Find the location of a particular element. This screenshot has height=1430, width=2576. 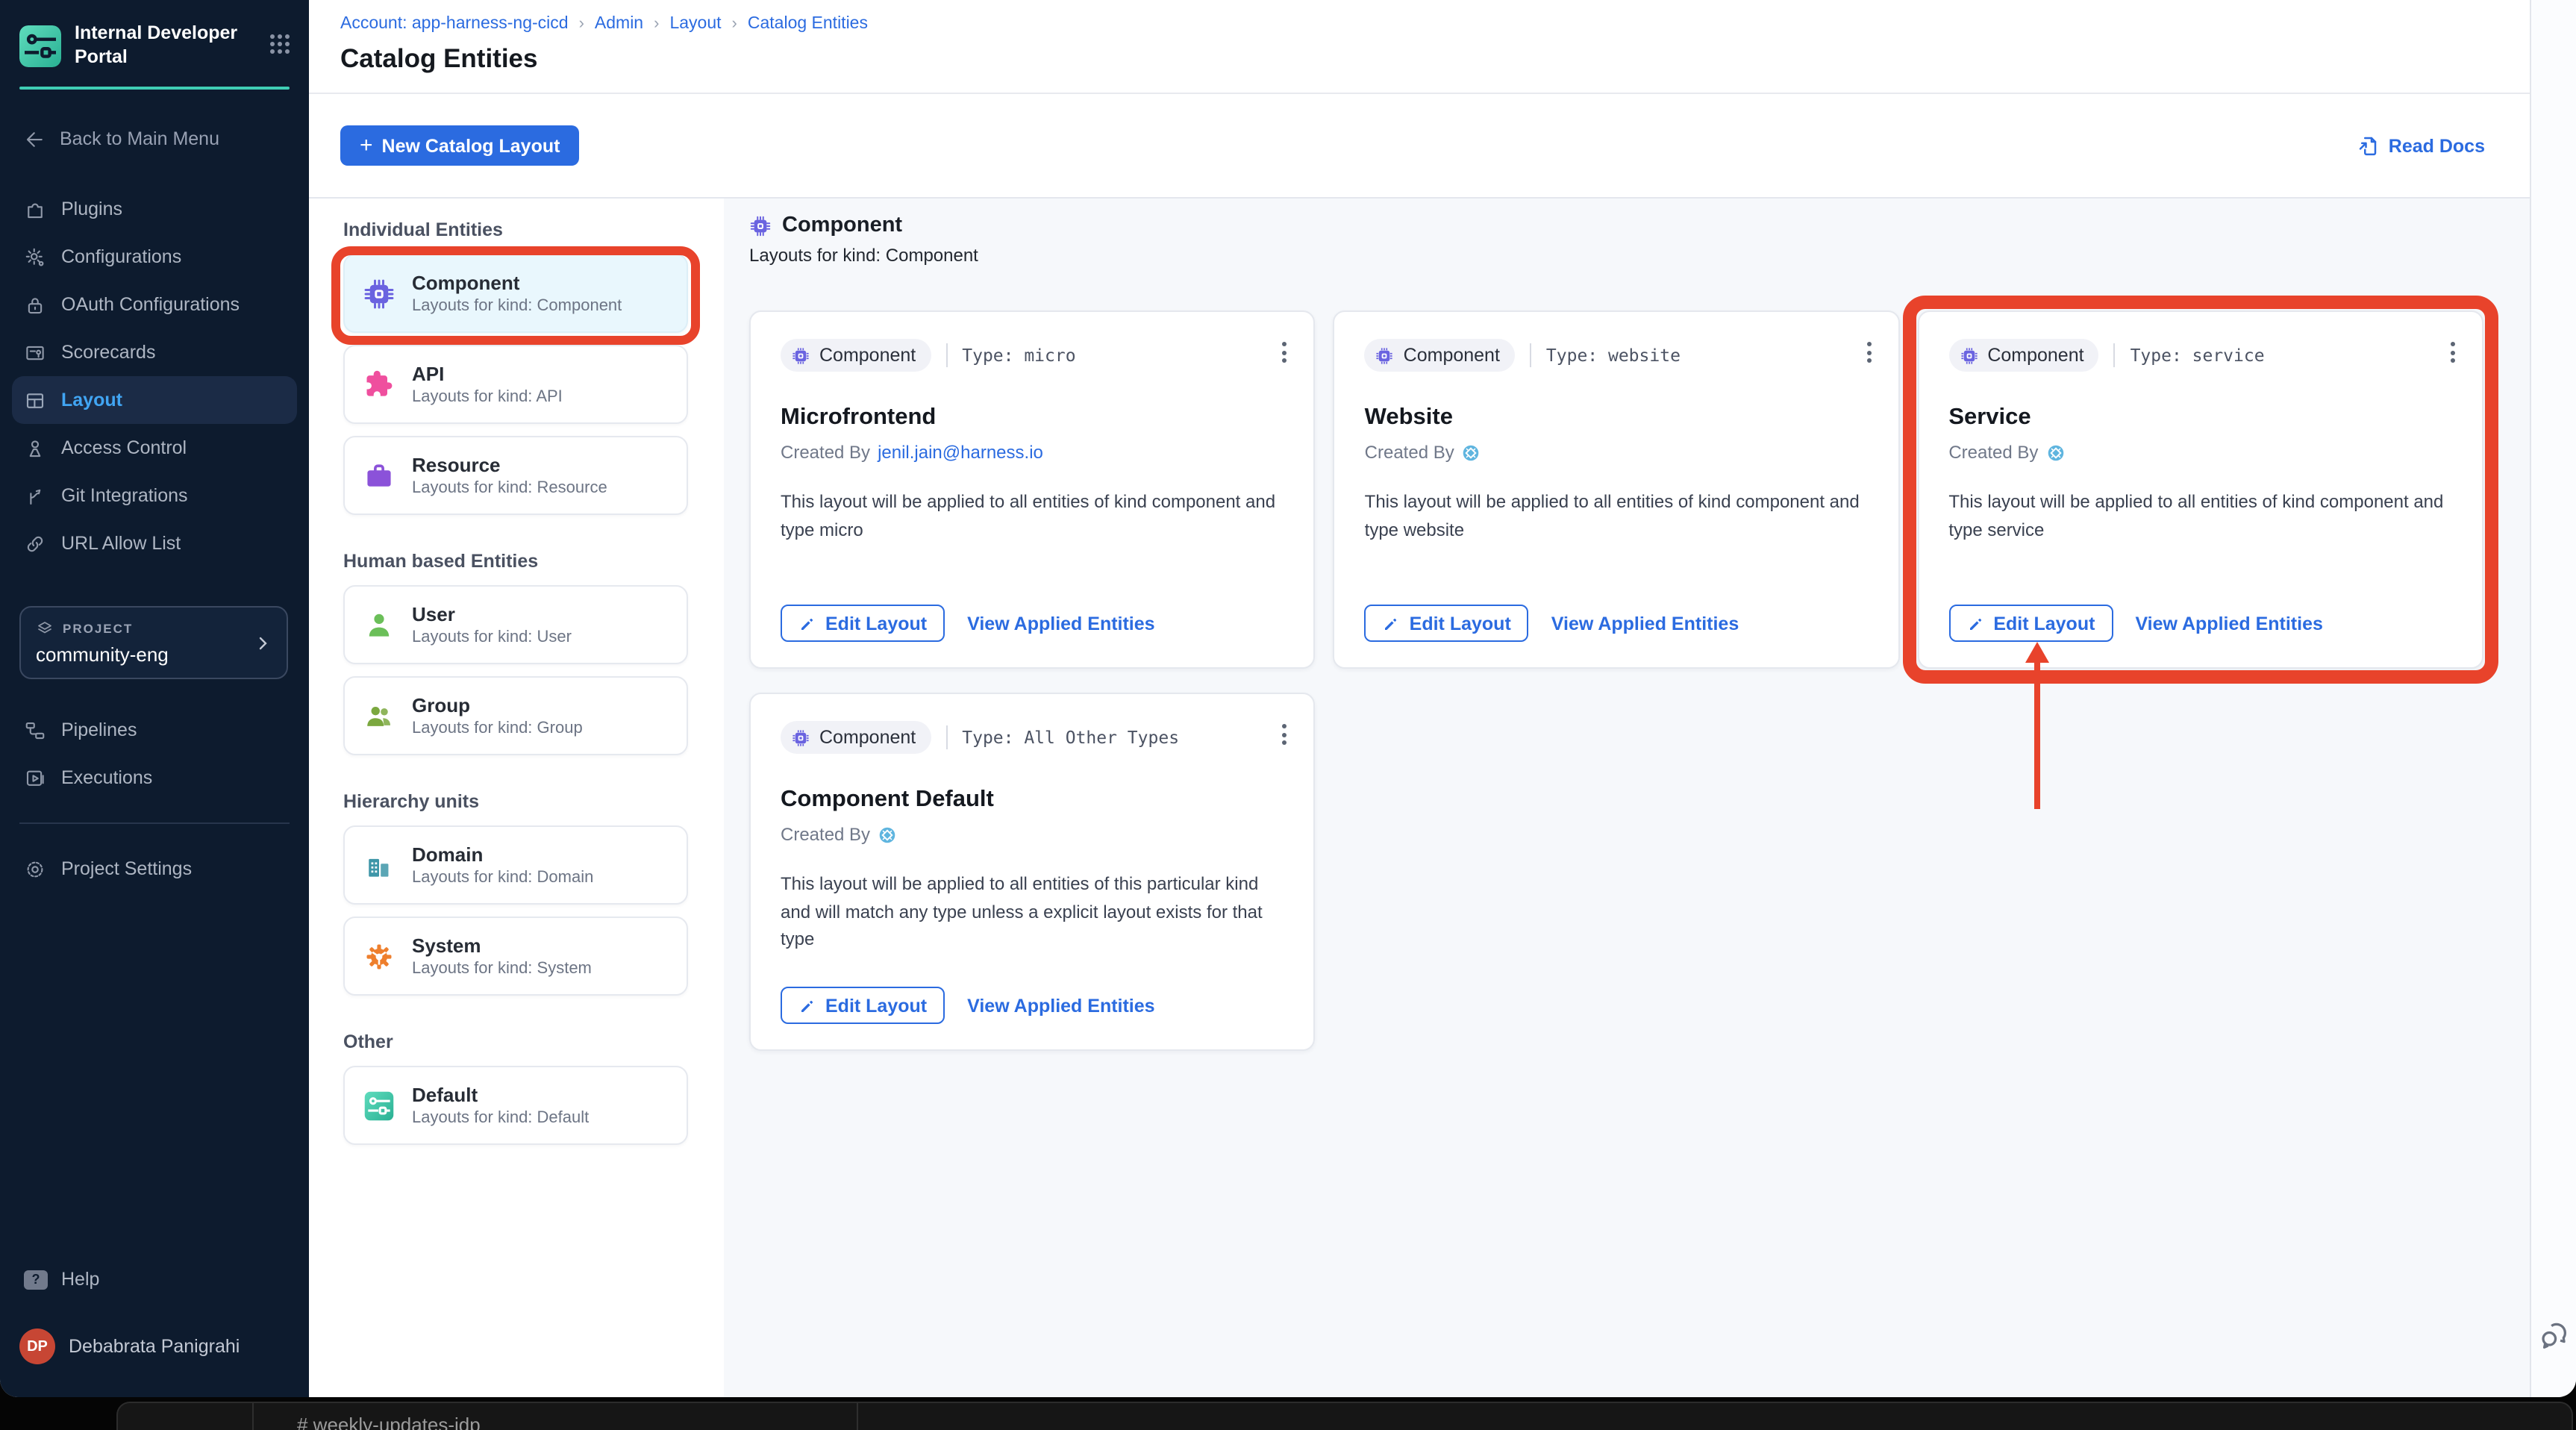

chevron-right-icon is located at coordinates (263, 644).